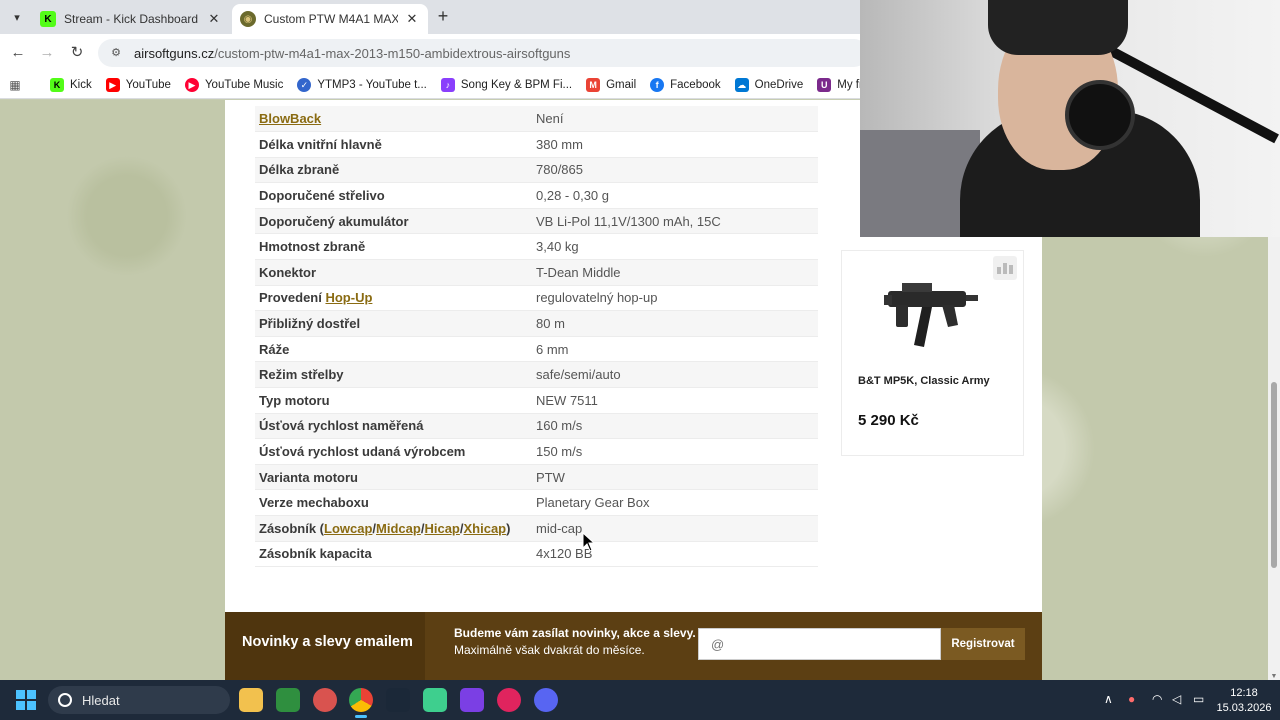  I want to click on back-arrow-icon: ←, so click(18, 53).